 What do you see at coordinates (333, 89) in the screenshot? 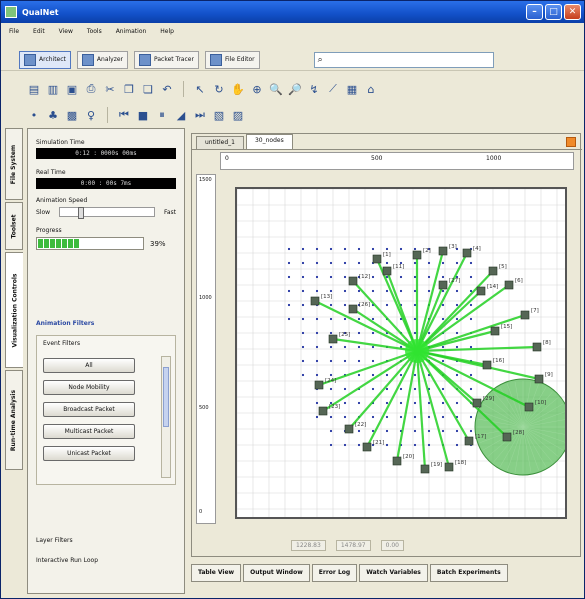
I see `link-icon: ⟋` at bounding box center [333, 89].